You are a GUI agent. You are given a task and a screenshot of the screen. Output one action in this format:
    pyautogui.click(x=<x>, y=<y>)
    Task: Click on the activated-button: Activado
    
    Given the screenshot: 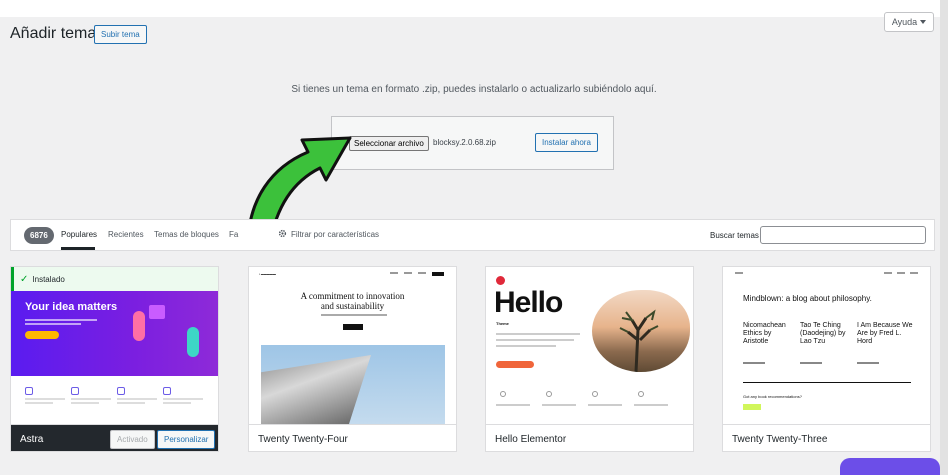 What is the action you would take?
    pyautogui.click(x=132, y=439)
    